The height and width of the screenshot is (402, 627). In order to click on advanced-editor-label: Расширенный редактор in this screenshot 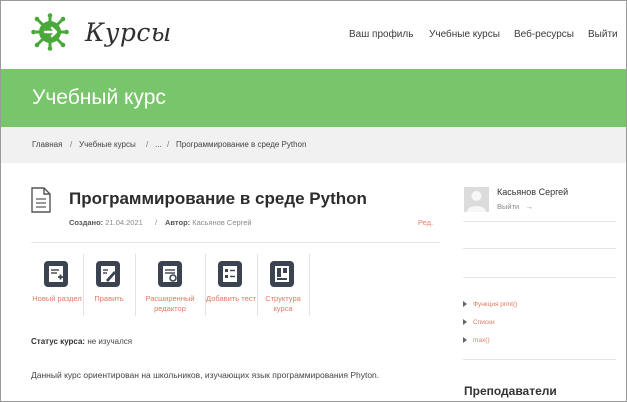, I will do `click(170, 303)`.